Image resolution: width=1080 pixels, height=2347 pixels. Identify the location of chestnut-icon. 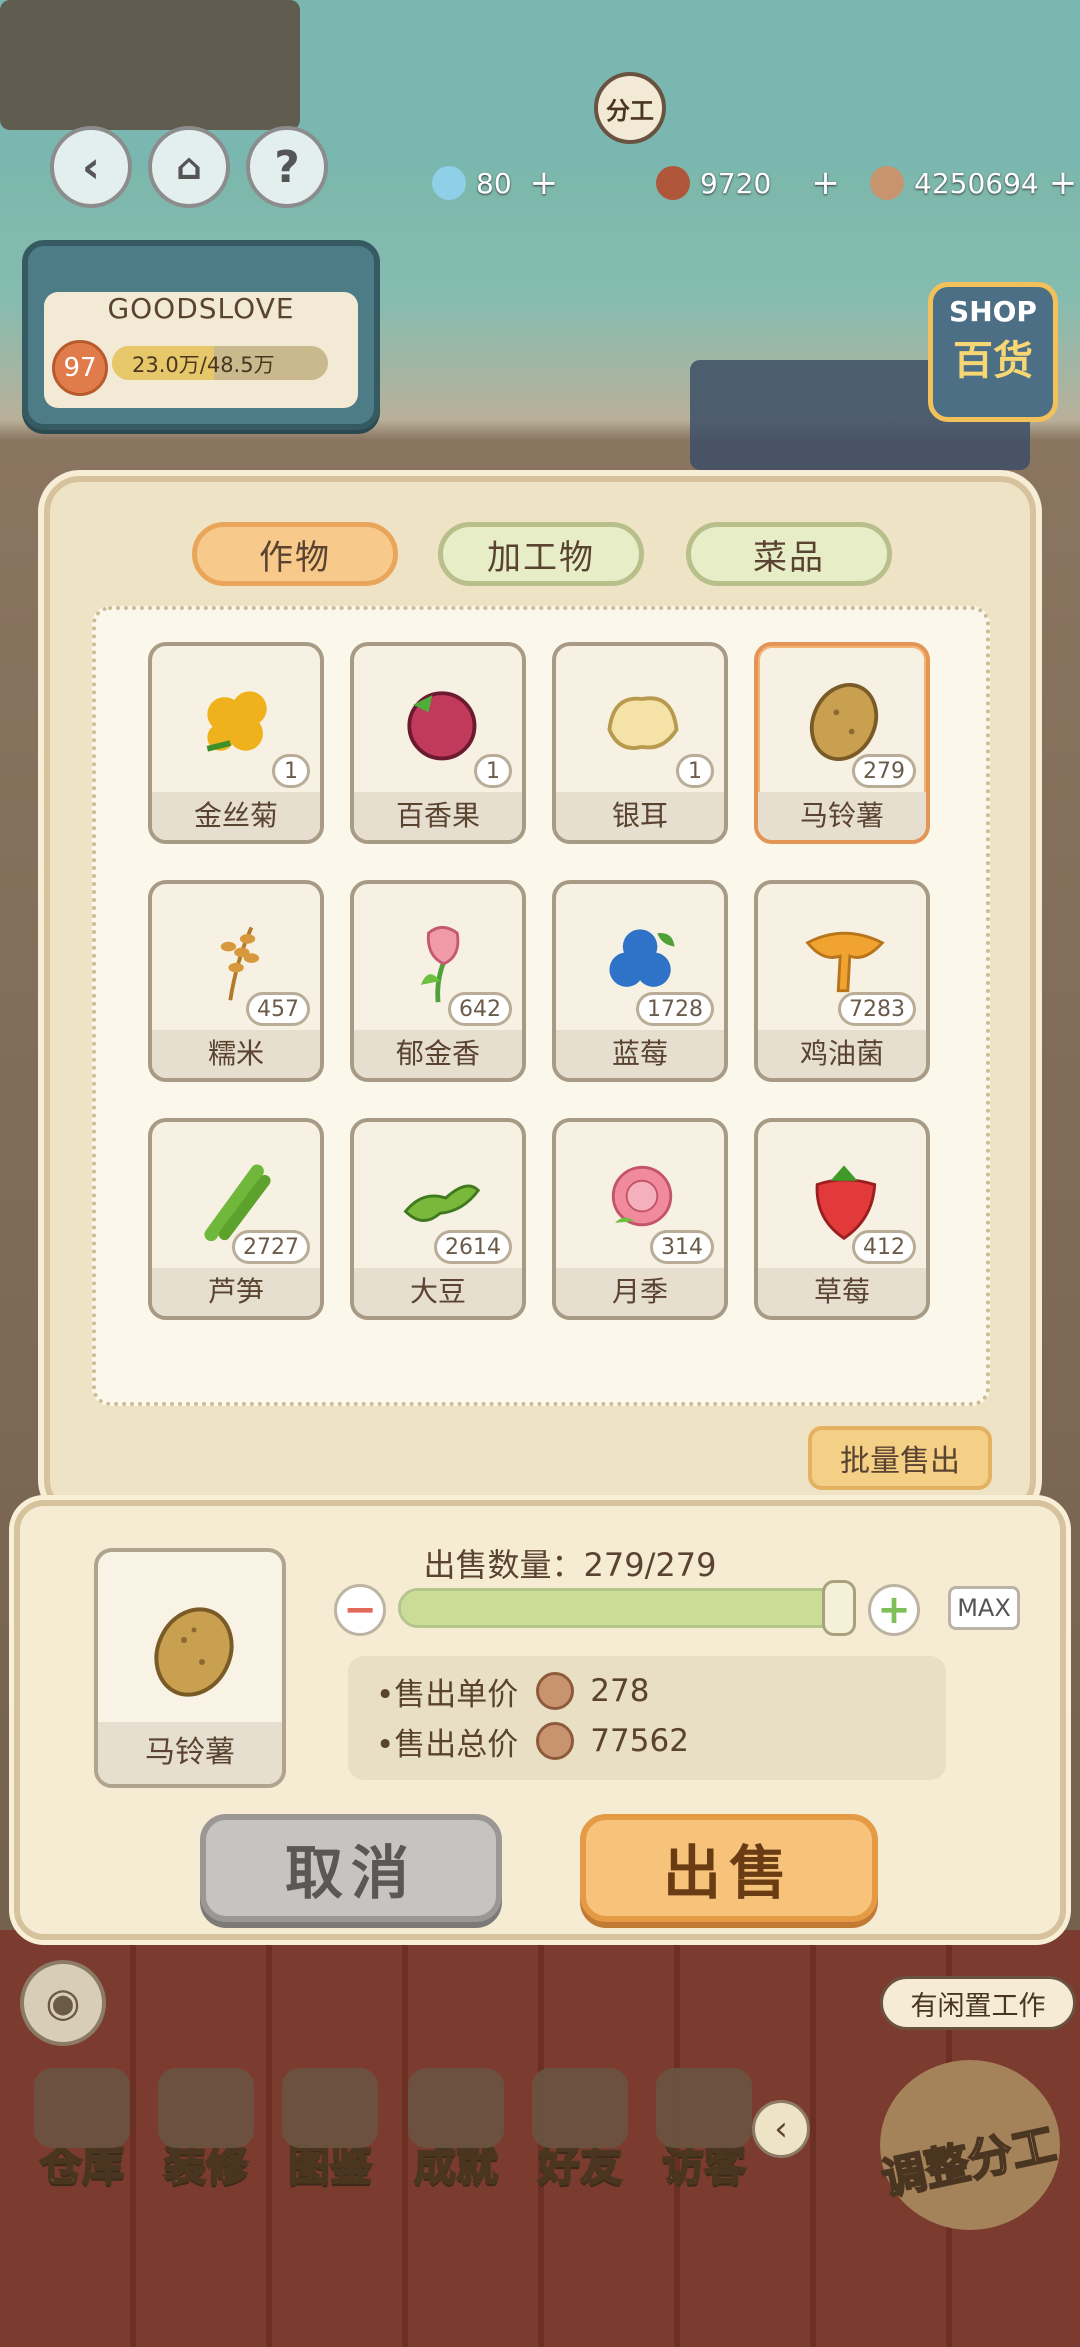
(673, 183).